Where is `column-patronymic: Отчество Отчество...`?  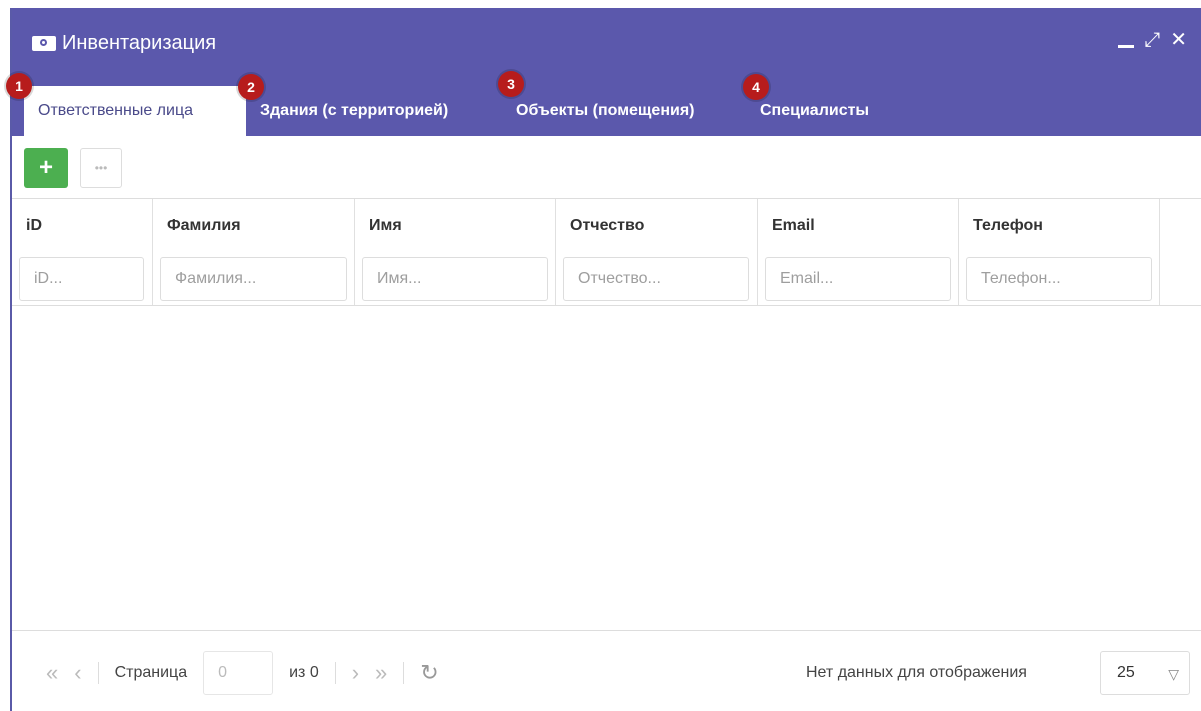 column-patronymic: Отчество Отчество... is located at coordinates (657, 252).